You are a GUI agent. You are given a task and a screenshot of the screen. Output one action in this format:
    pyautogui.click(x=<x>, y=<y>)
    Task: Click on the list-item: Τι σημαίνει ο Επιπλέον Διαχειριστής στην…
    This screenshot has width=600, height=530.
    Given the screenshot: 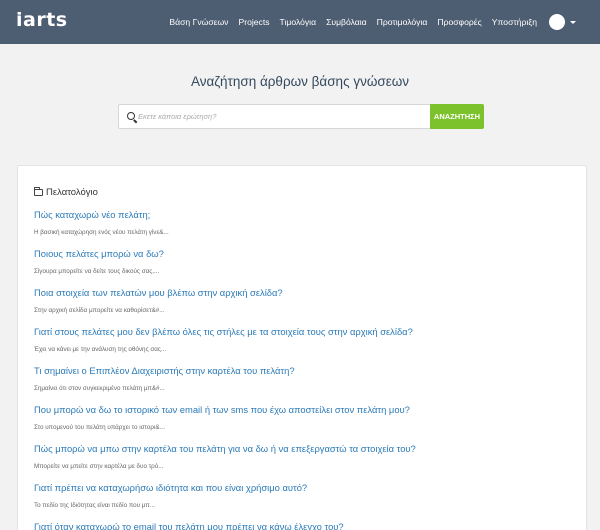 What is the action you would take?
    pyautogui.click(x=304, y=378)
    